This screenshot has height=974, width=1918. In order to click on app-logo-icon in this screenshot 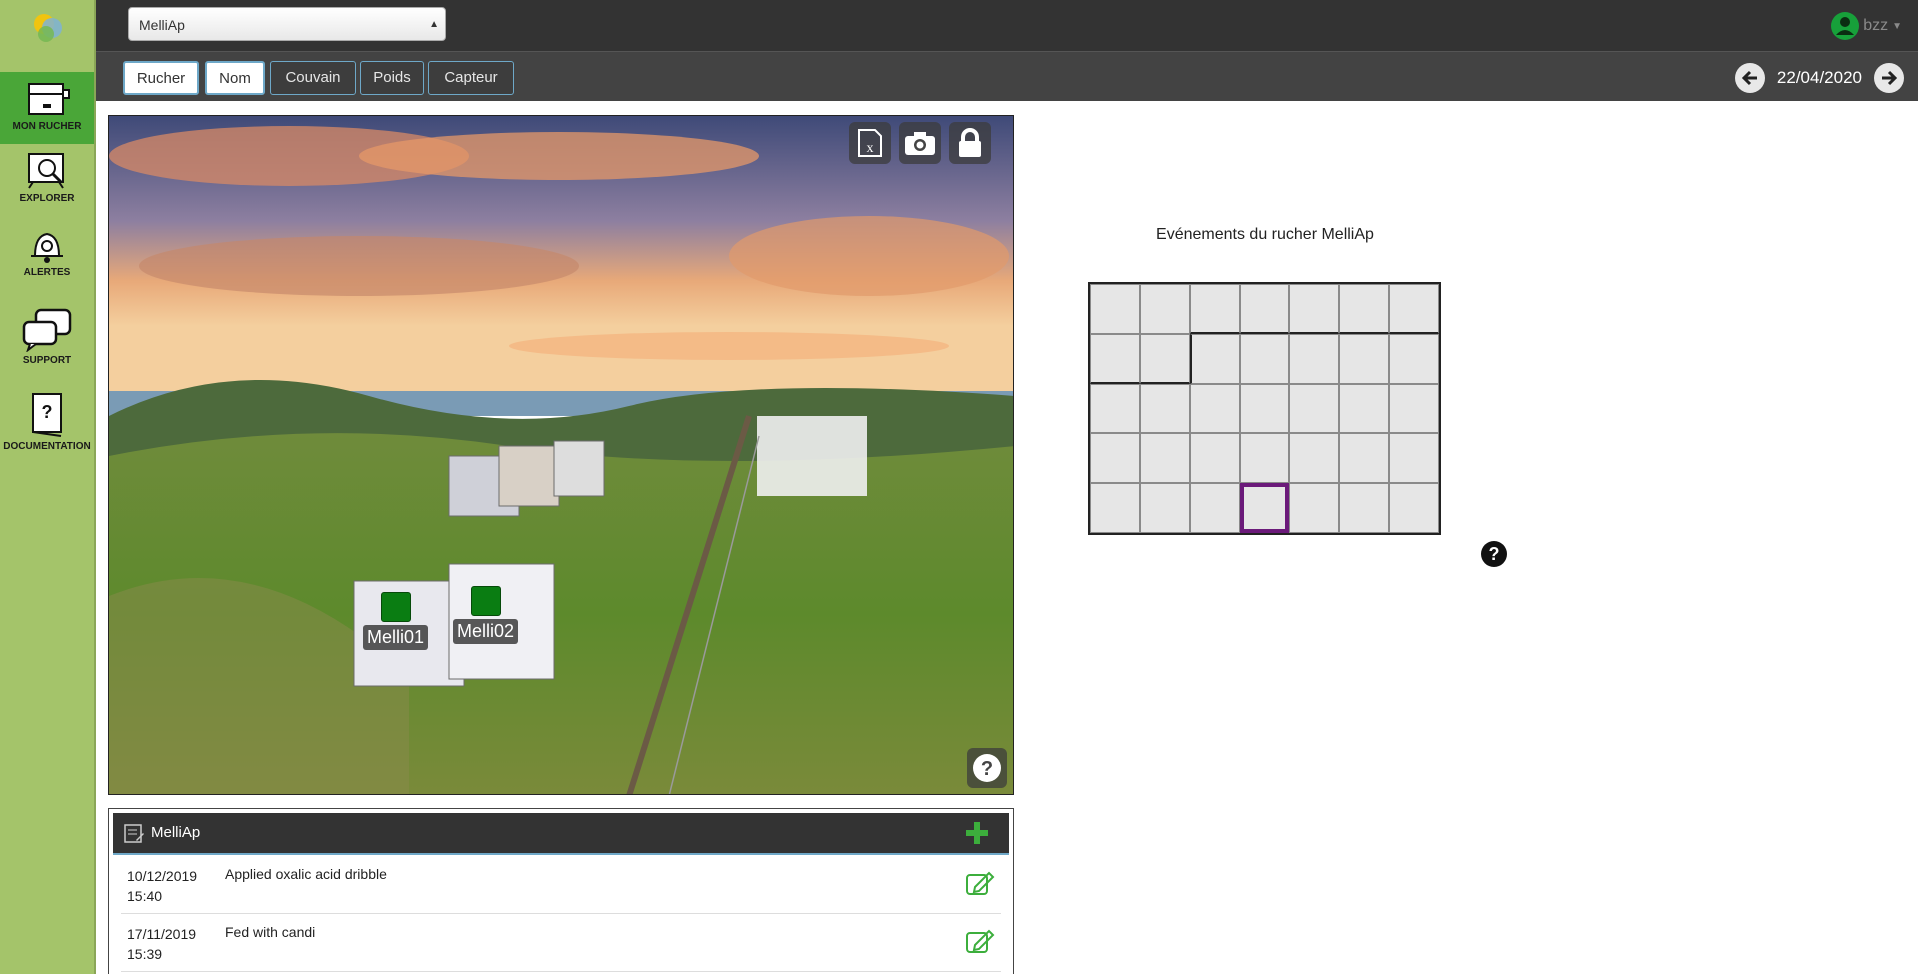, I will do `click(48, 28)`.